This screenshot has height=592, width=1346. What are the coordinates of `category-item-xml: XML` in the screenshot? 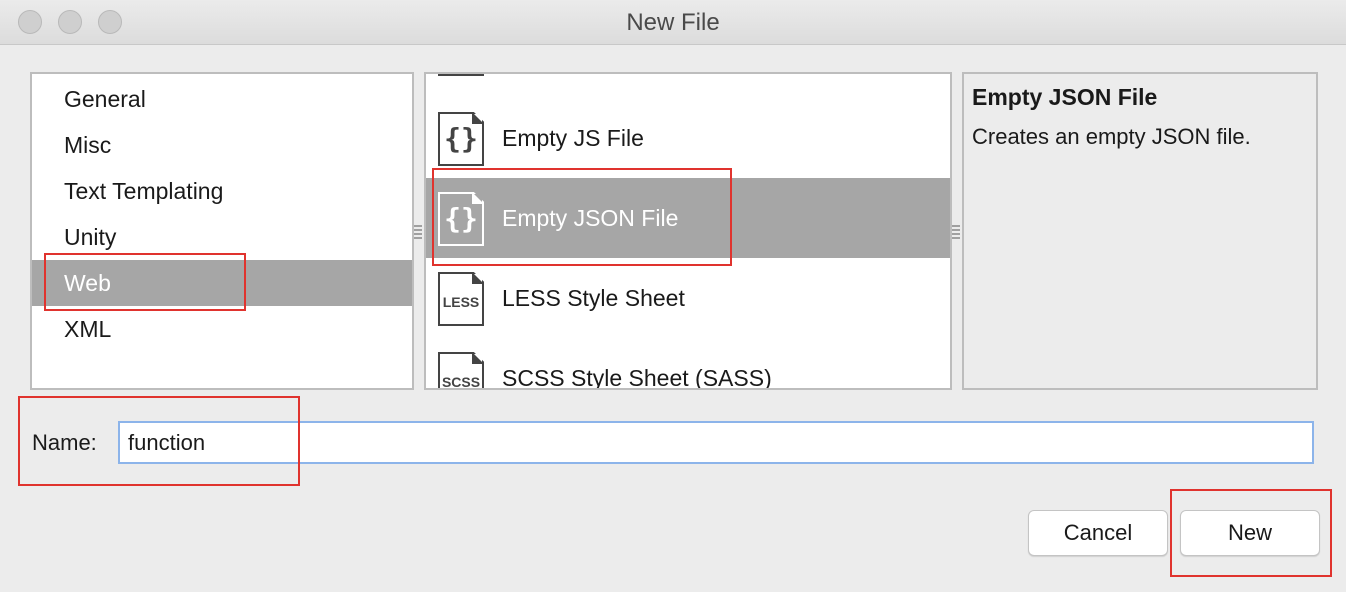 It's located at (222, 329).